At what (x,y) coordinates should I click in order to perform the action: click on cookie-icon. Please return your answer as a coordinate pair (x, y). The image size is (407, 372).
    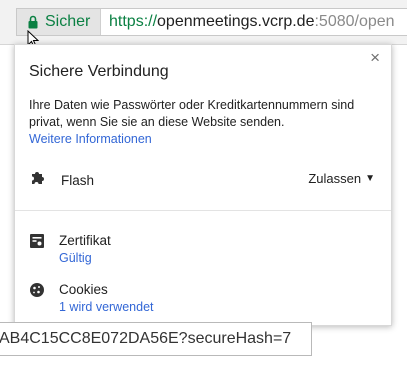
    Looking at the image, I should click on (37, 292).